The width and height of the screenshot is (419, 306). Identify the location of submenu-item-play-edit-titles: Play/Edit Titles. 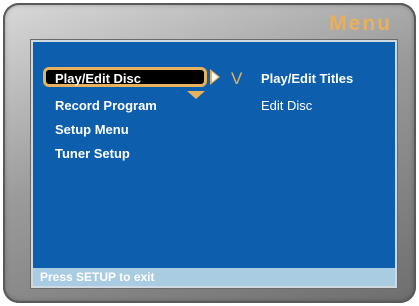
(307, 78).